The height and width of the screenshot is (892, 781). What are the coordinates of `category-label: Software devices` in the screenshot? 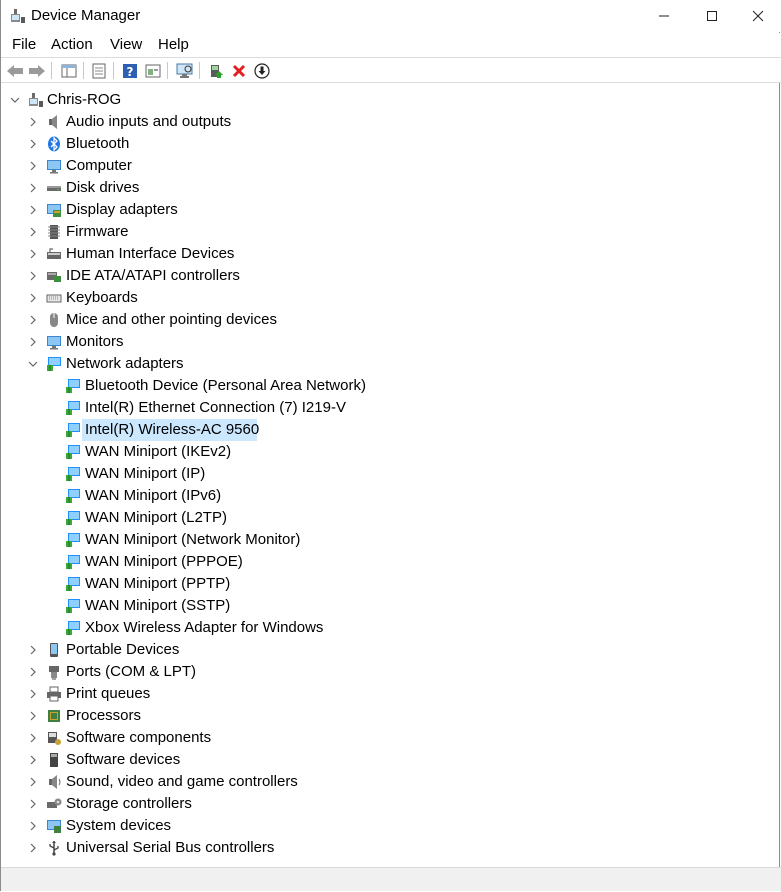 It's located at (123, 759).